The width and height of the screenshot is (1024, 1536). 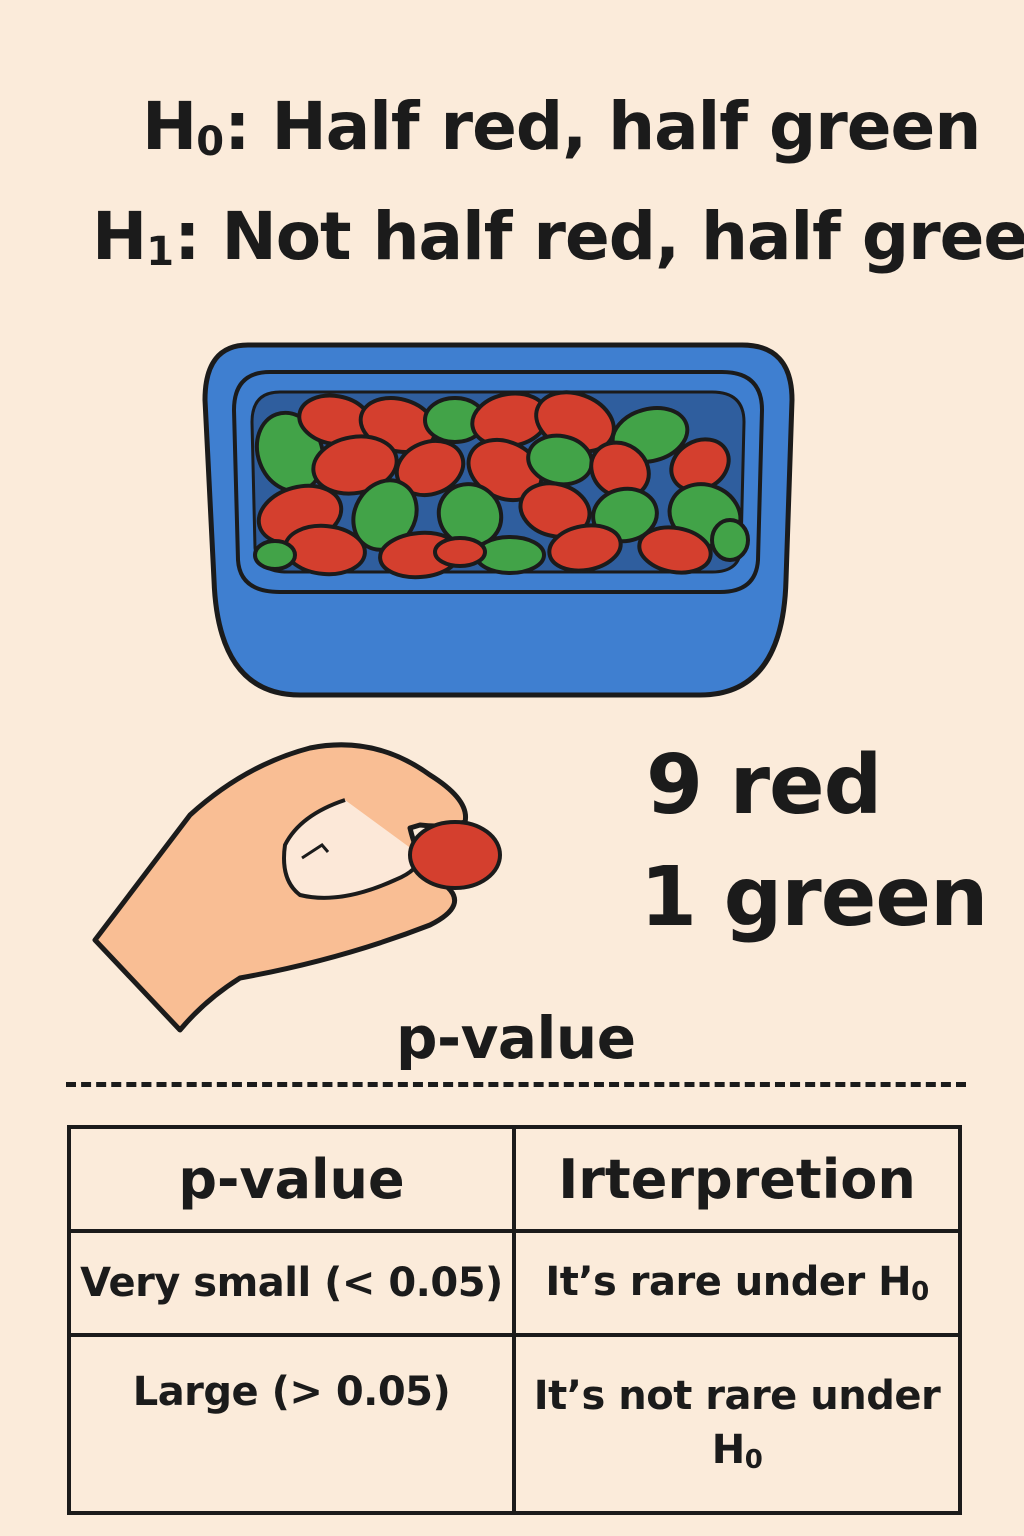 What do you see at coordinates (753, 1460) in the screenshot?
I see `interp-not-rare-sub: 0` at bounding box center [753, 1460].